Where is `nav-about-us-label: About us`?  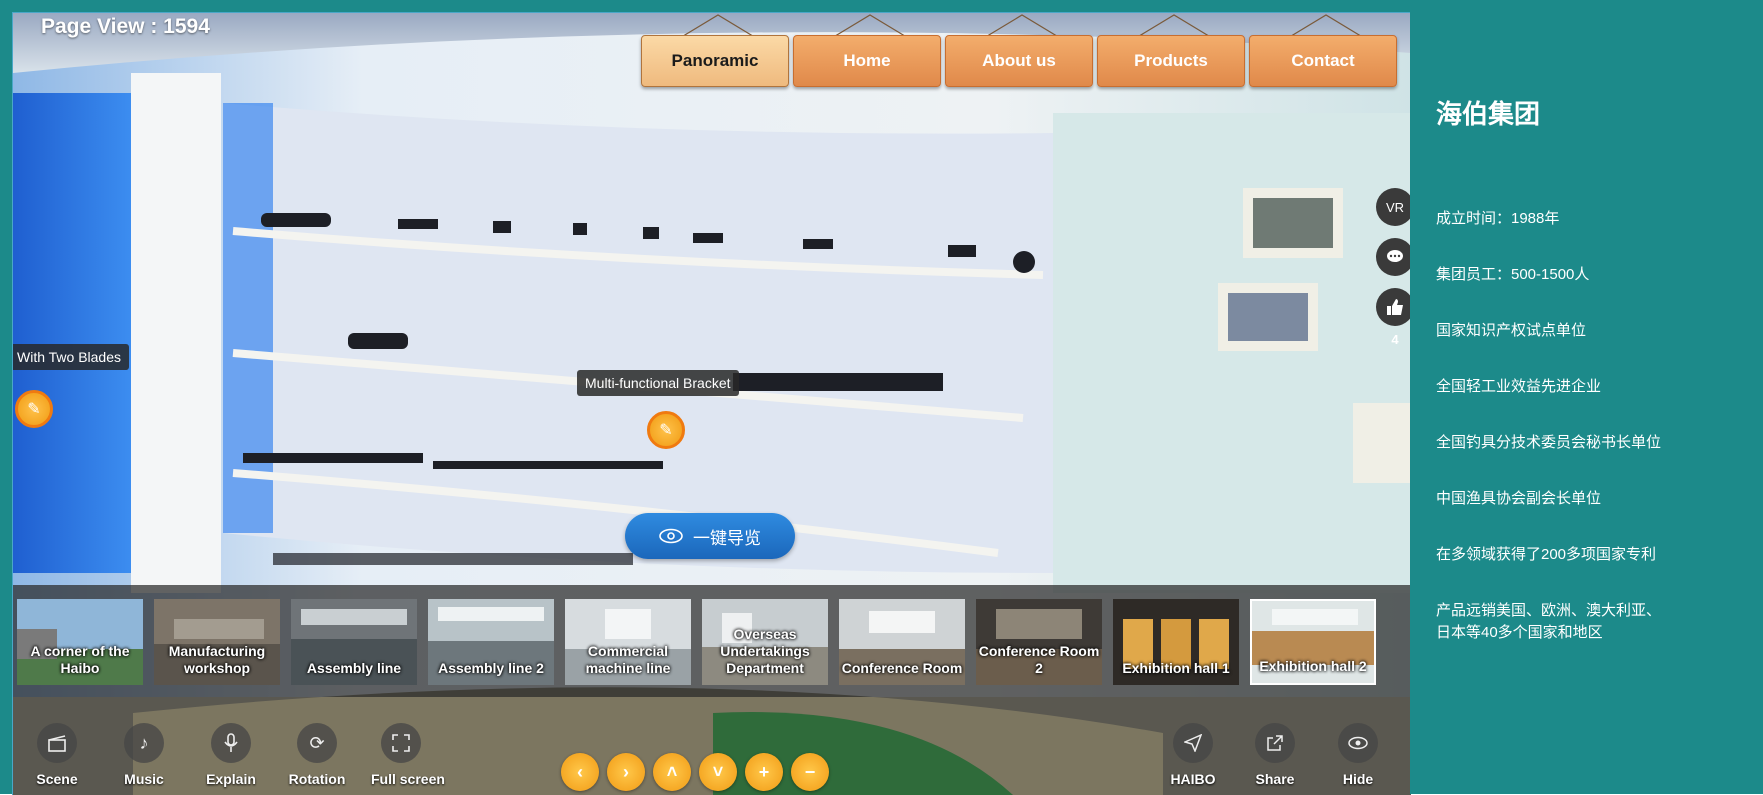 nav-about-us-label: About us is located at coordinates (1019, 60).